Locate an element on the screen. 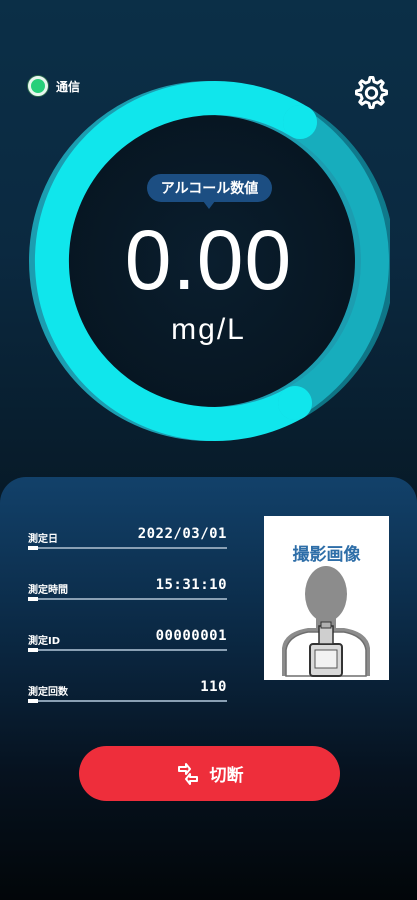  disconnect-icon is located at coordinates (187, 773).